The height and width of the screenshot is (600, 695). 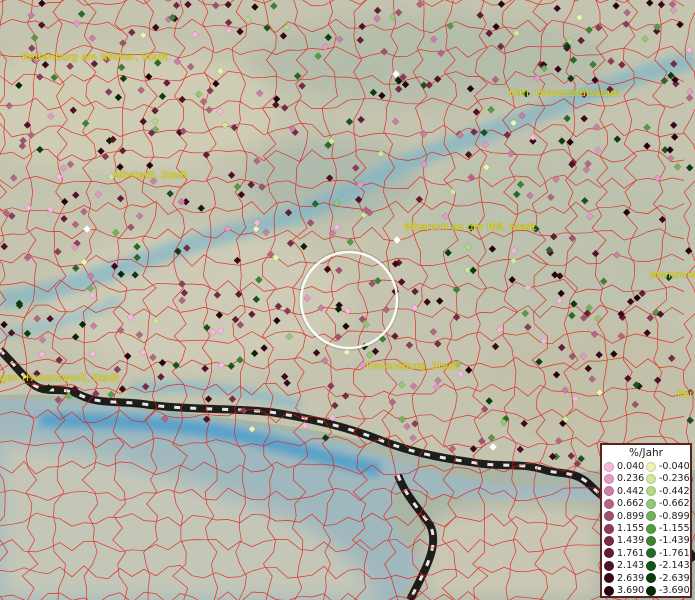 What do you see at coordinates (674, 553) in the screenshot?
I see `legend-value: -1.761` at bounding box center [674, 553].